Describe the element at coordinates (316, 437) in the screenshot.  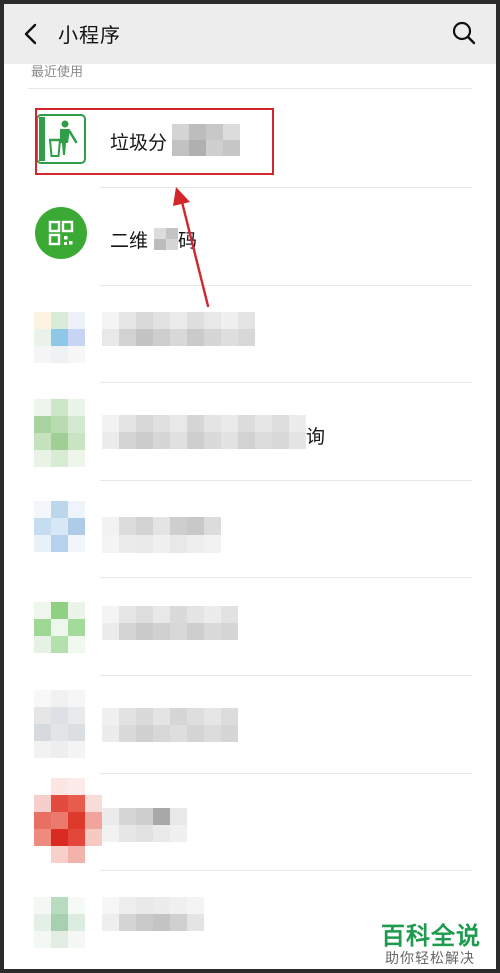
I see `app-label-tail: 询` at that location.